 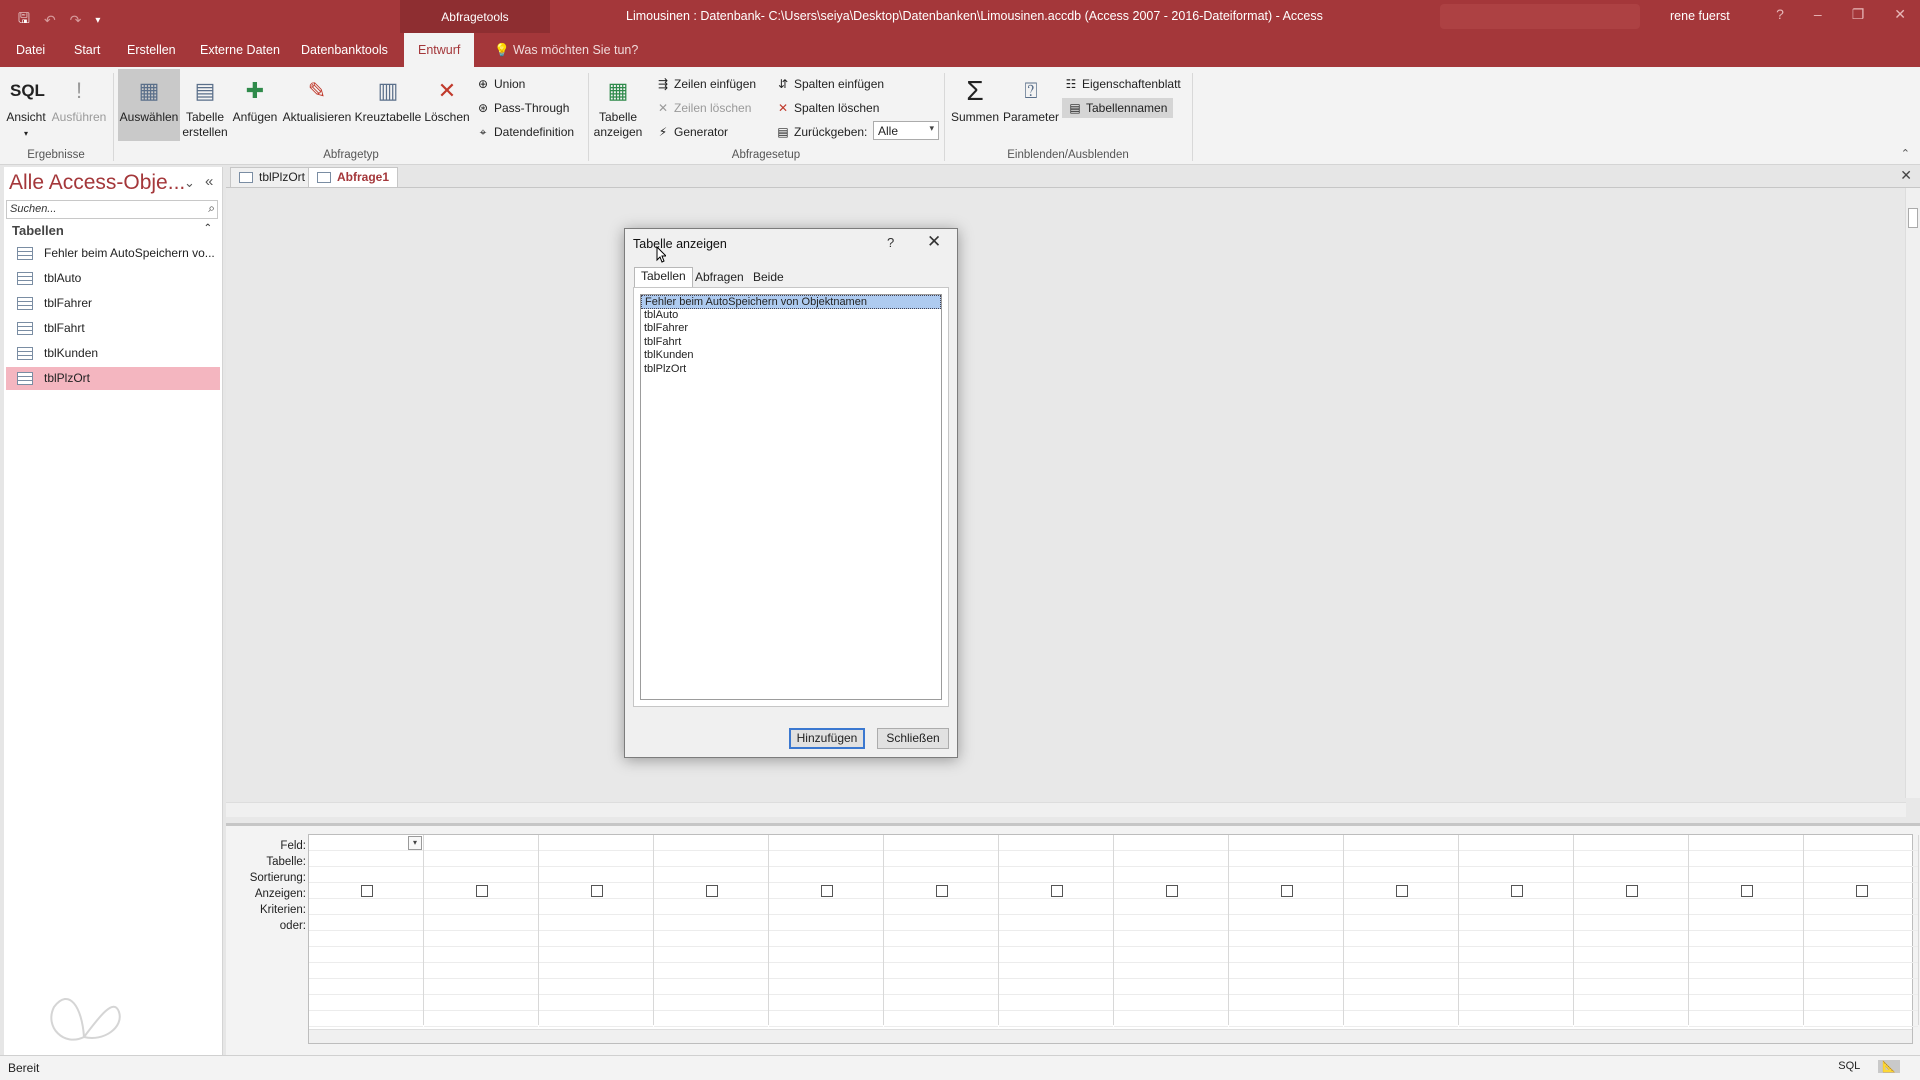 I want to click on grid-cell: ▾, so click(x=366, y=843).